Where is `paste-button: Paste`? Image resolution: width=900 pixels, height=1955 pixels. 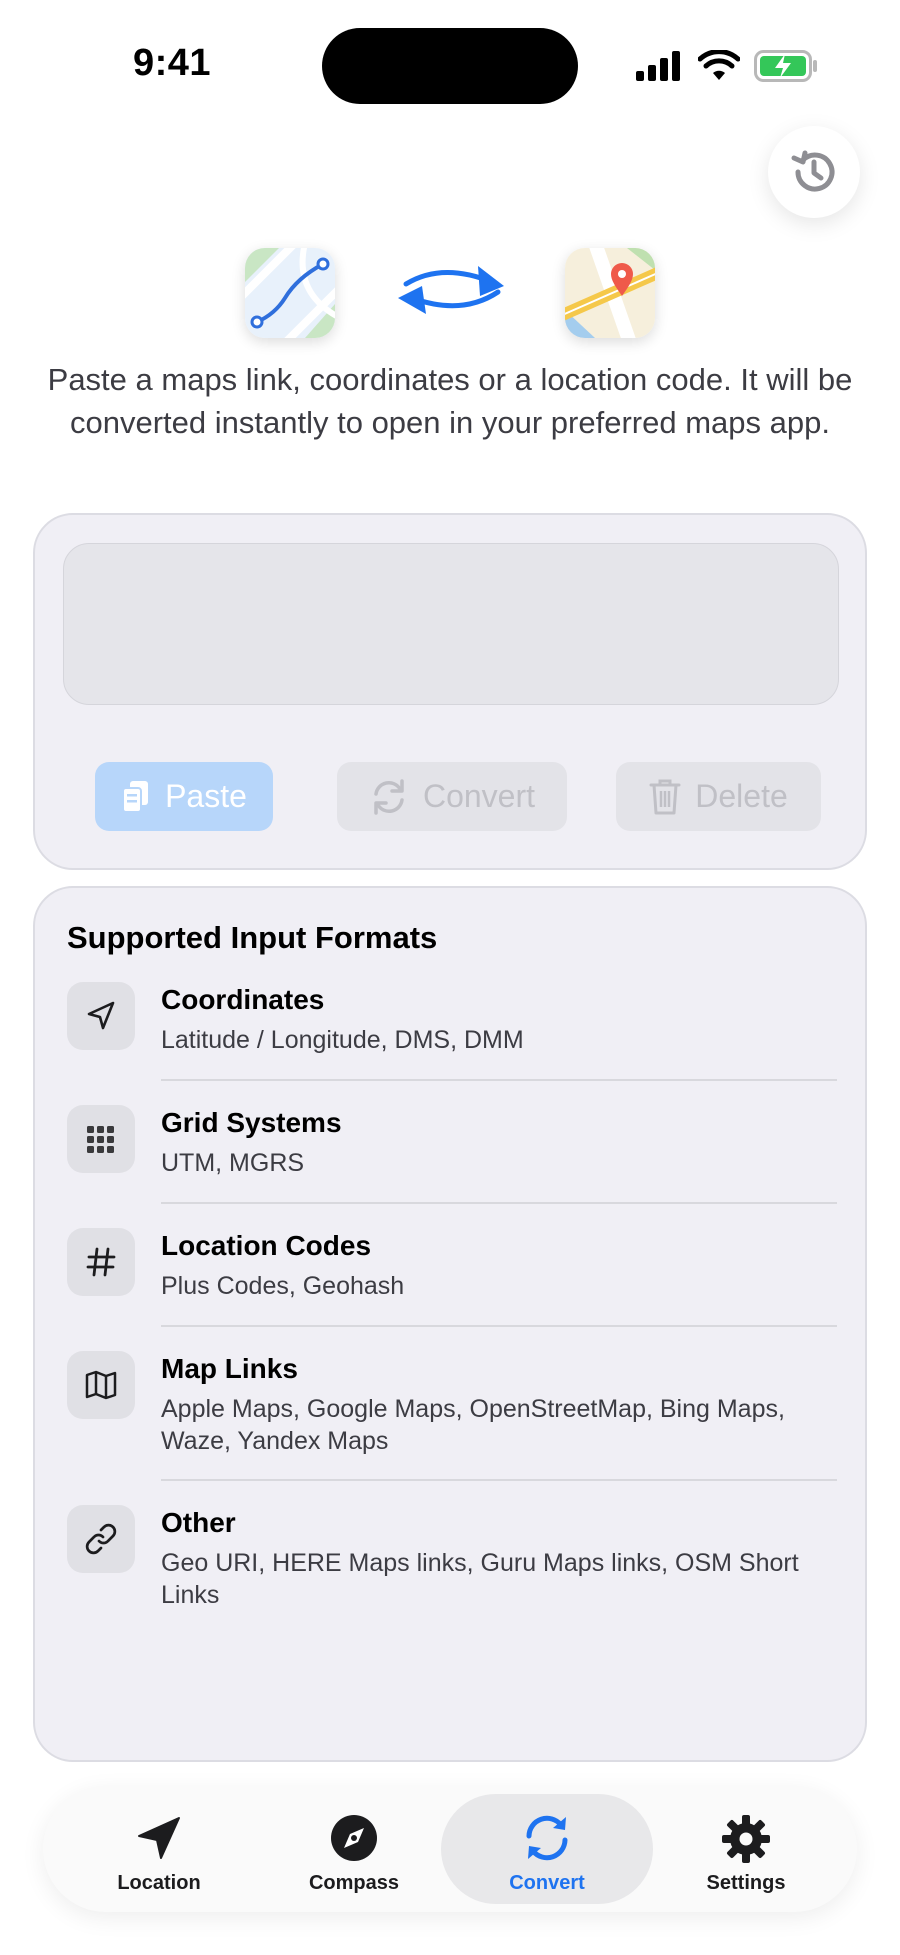
paste-button: Paste is located at coordinates (184, 796).